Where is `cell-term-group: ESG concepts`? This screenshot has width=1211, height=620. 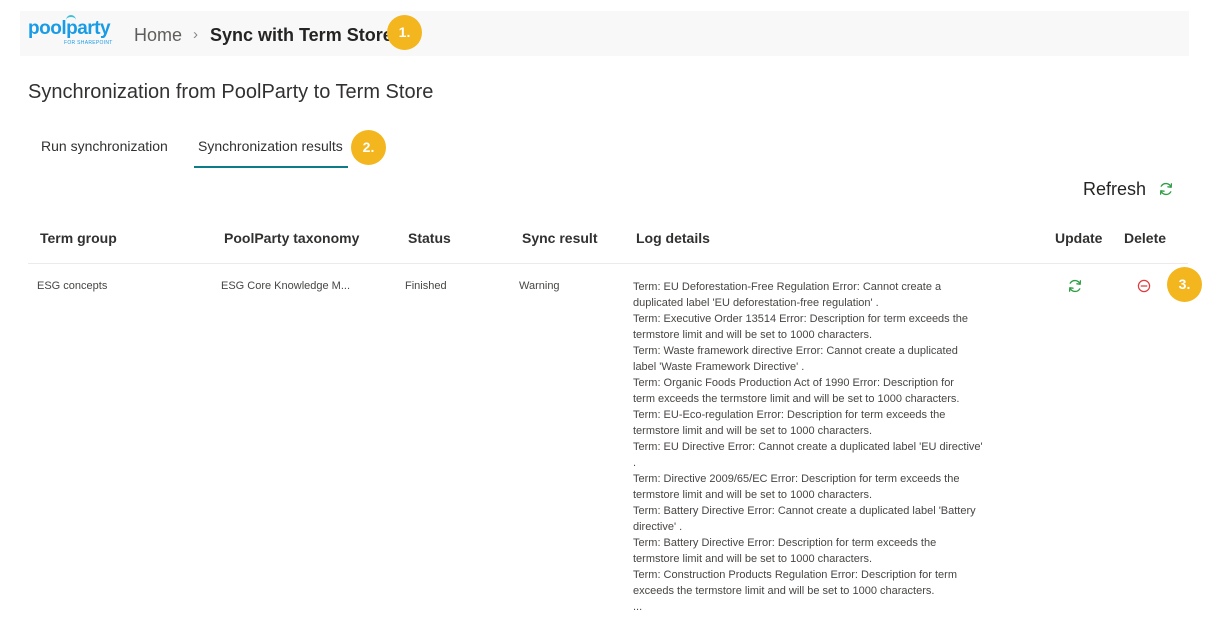 cell-term-group: ESG concepts is located at coordinates (72, 286).